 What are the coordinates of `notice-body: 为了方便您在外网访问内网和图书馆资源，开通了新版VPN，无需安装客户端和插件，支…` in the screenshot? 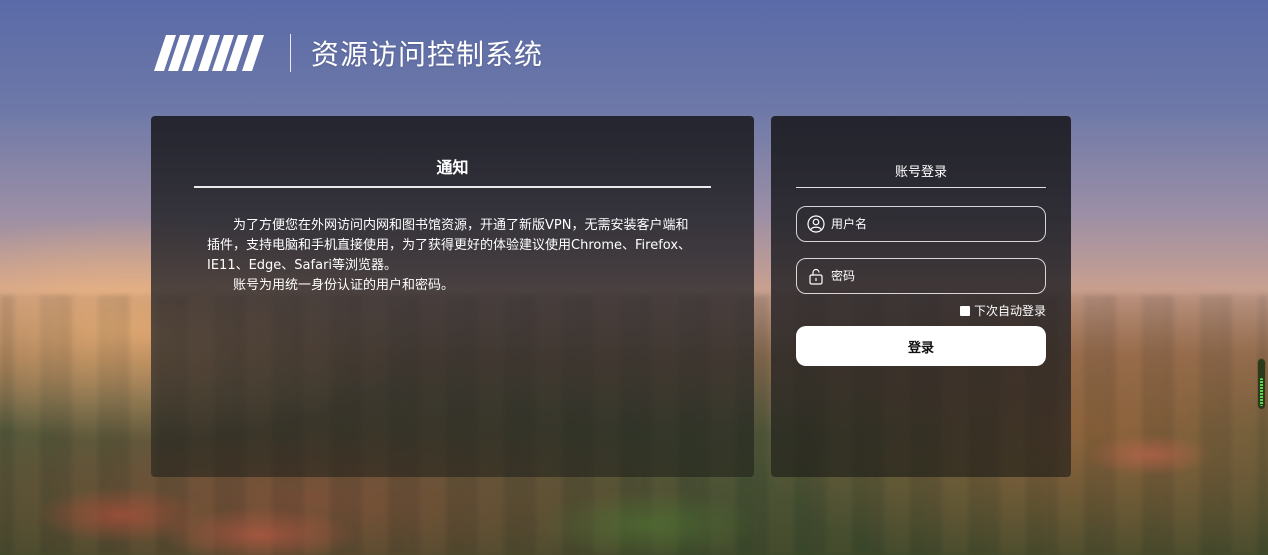 It's located at (452, 256).